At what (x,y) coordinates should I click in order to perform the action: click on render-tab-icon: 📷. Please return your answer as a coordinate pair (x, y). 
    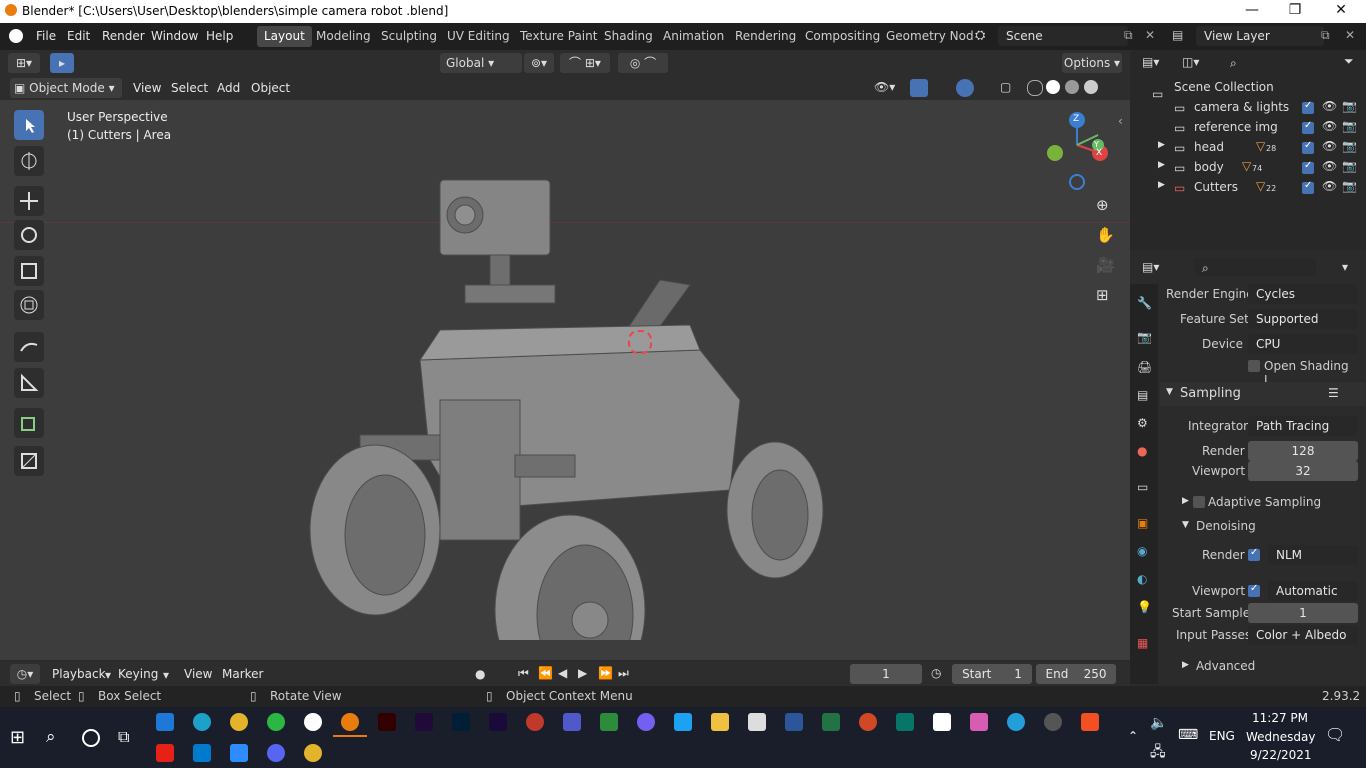
    Looking at the image, I should click on (1144, 337).